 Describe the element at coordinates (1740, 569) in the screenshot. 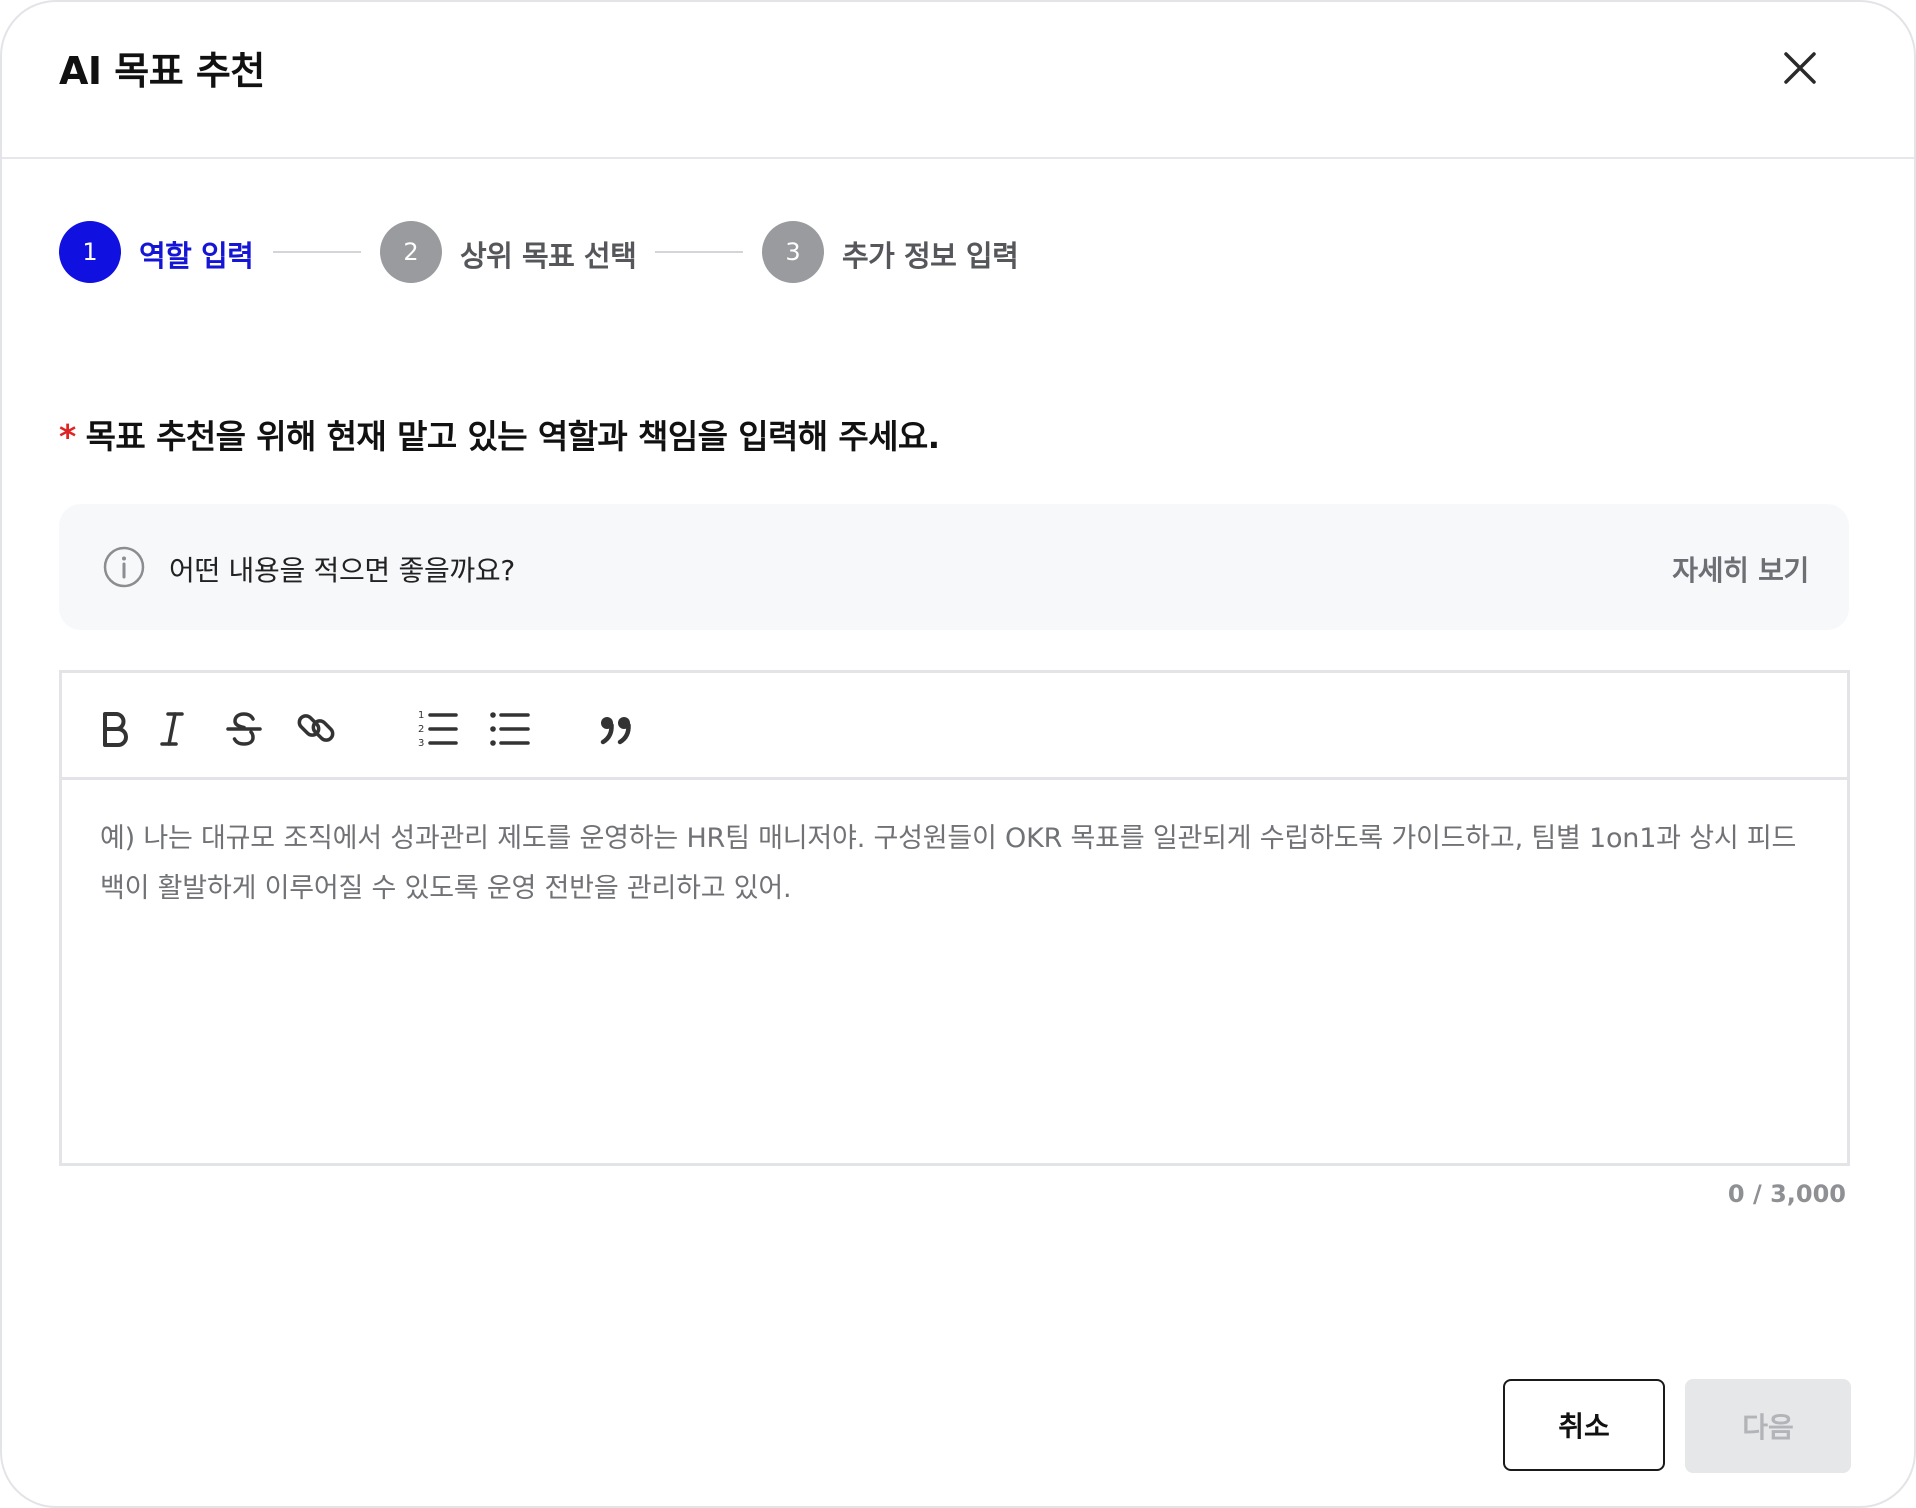

I see `details-link: 자세히 보기` at that location.